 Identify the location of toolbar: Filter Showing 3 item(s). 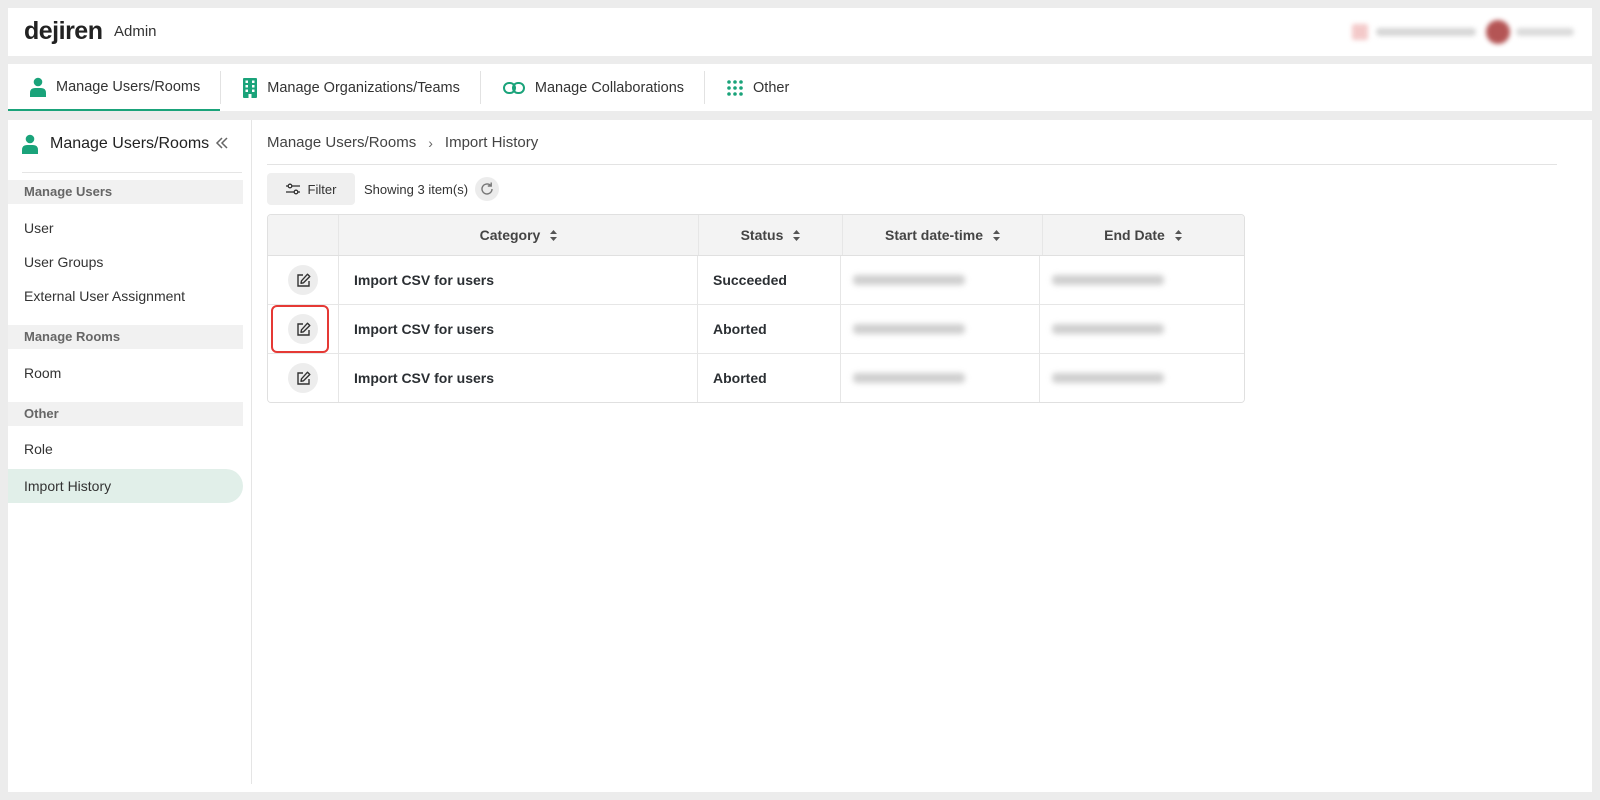
(383, 189).